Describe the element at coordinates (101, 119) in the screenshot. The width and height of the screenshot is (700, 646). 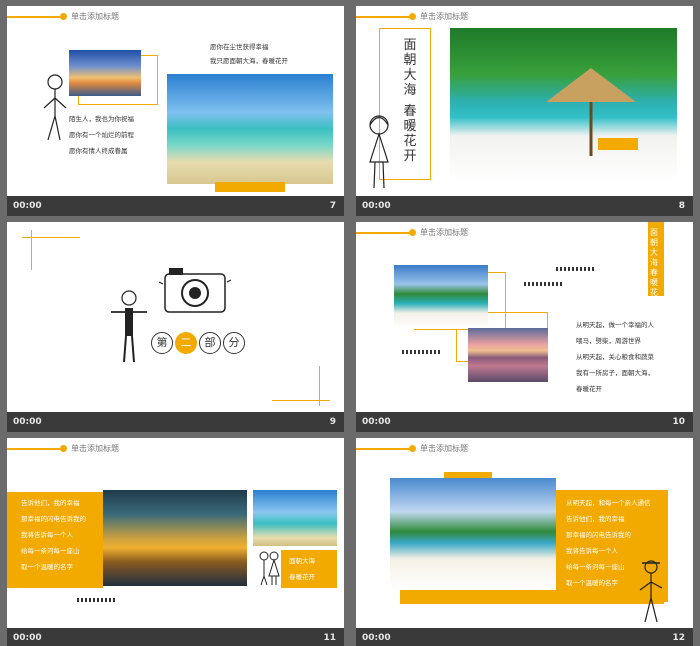
I see `poem-line: 陌生人，我也为你祝福` at that location.